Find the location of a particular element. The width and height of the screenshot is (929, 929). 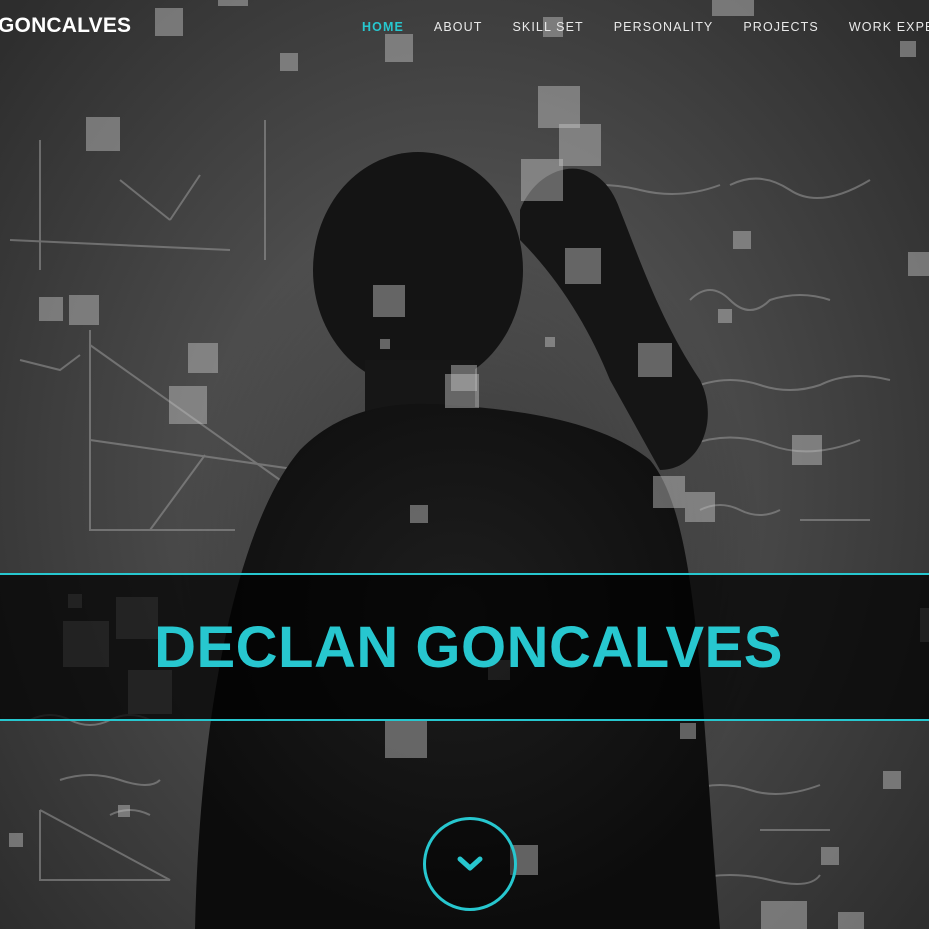

nav-item-work-experience: WORK EXPERIEN is located at coordinates (889, 27).